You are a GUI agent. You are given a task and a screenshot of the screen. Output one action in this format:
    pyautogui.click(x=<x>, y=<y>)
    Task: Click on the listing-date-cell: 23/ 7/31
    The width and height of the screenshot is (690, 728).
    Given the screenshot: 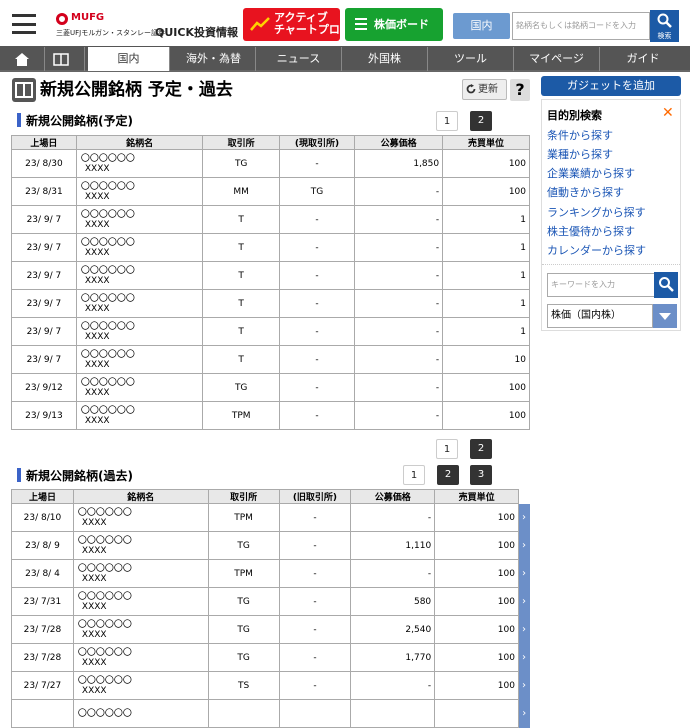 What is the action you would take?
    pyautogui.click(x=42, y=601)
    